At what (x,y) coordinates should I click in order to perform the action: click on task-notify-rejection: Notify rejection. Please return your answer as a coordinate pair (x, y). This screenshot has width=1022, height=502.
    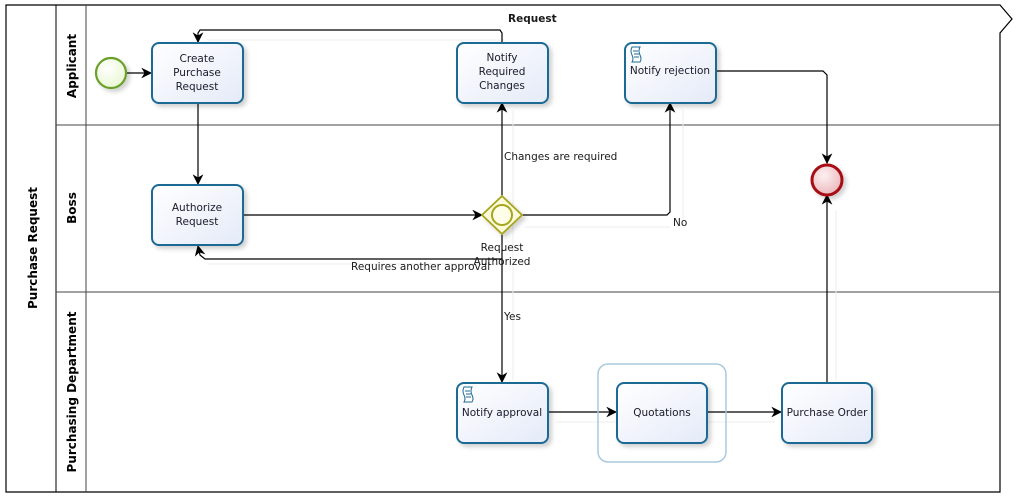
    Looking at the image, I should click on (670, 73).